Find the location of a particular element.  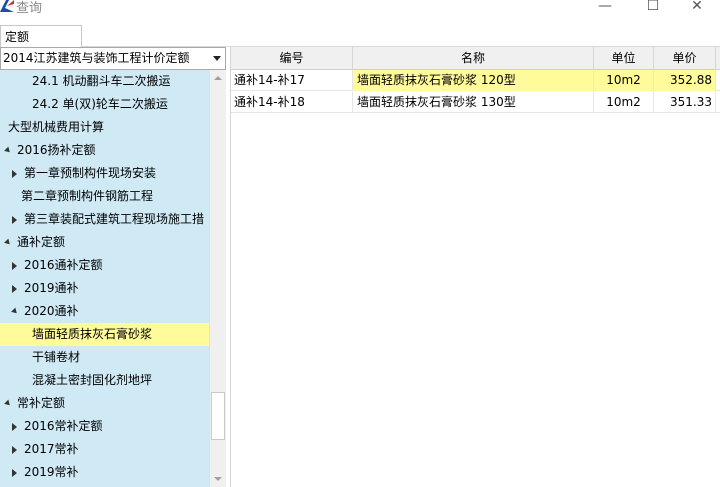

tree-node: 2016扬补定额 is located at coordinates (104, 150).